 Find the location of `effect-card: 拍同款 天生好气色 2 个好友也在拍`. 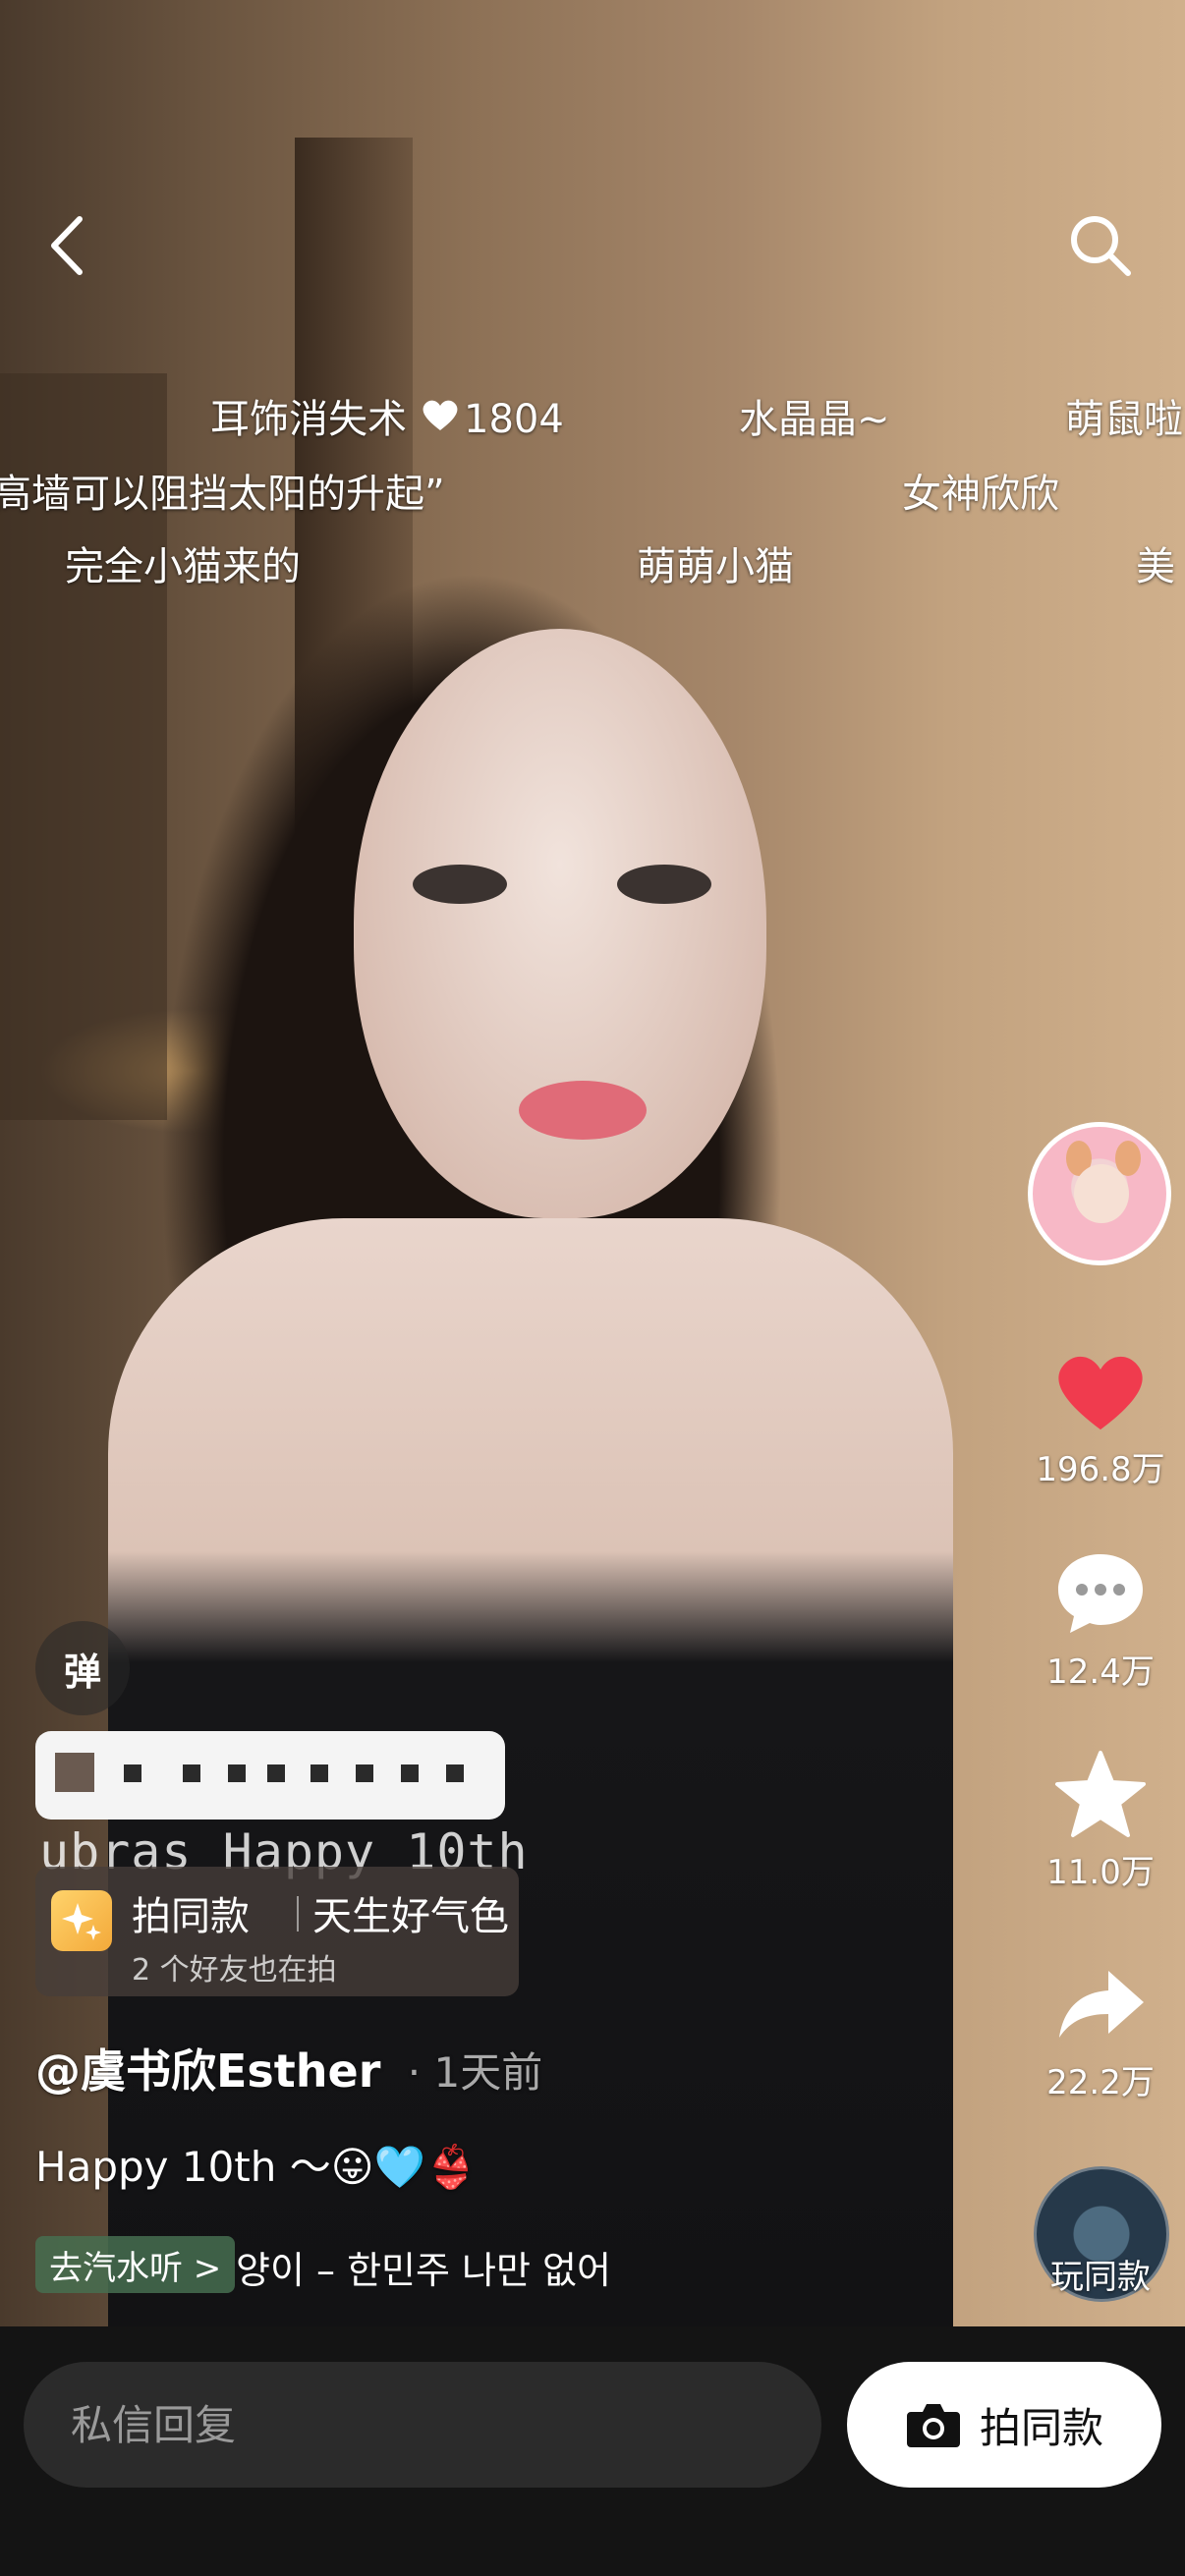

effect-card: 拍同款 天生好气色 2 个好友也在拍 is located at coordinates (277, 1931).